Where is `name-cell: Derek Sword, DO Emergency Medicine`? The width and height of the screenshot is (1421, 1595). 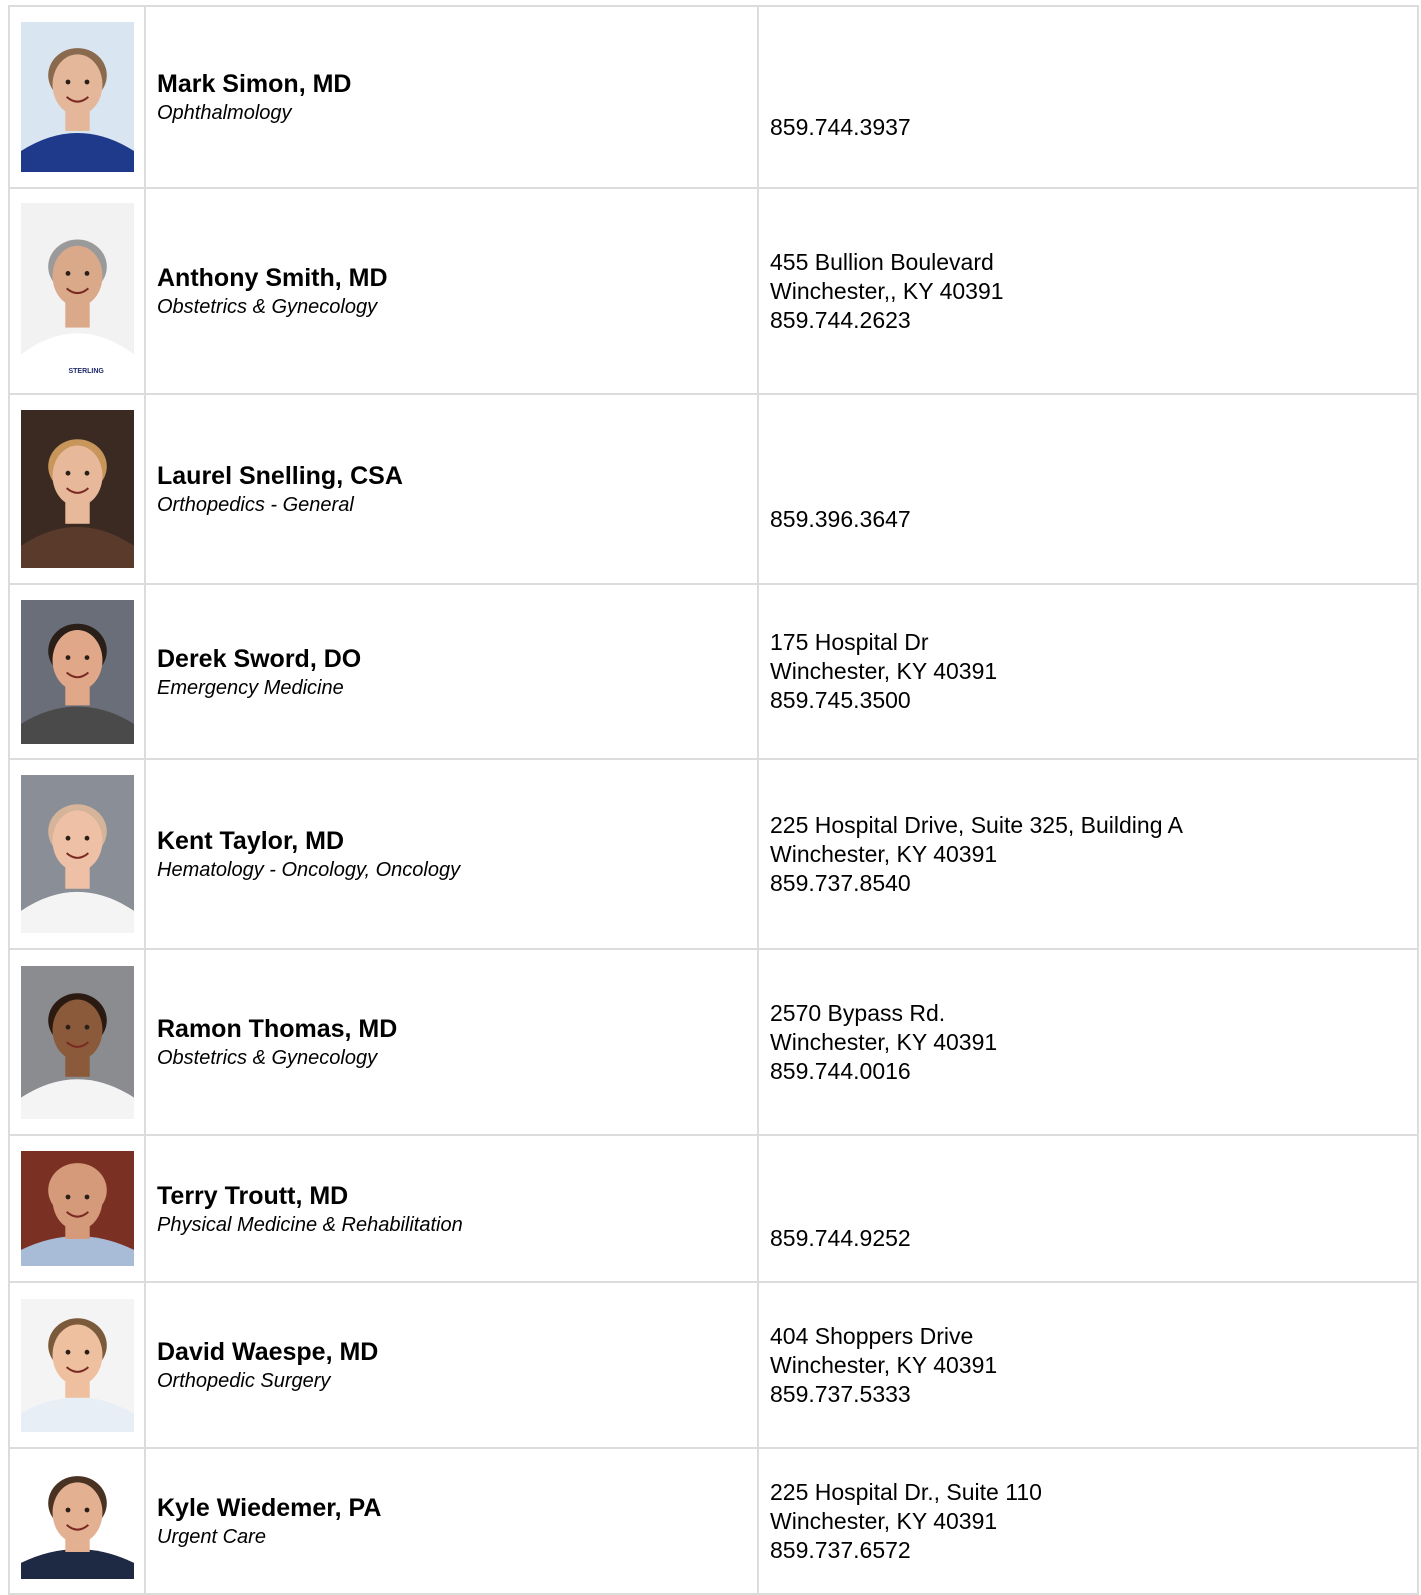 name-cell: Derek Sword, DO Emergency Medicine is located at coordinates (451, 671).